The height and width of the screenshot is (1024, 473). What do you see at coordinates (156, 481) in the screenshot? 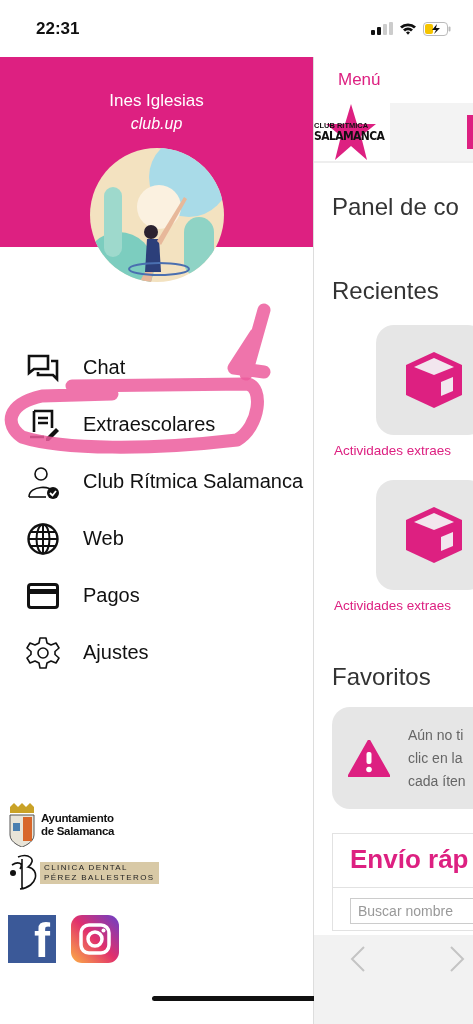
I see `menu-item: Club Rítmica Salamanca` at bounding box center [156, 481].